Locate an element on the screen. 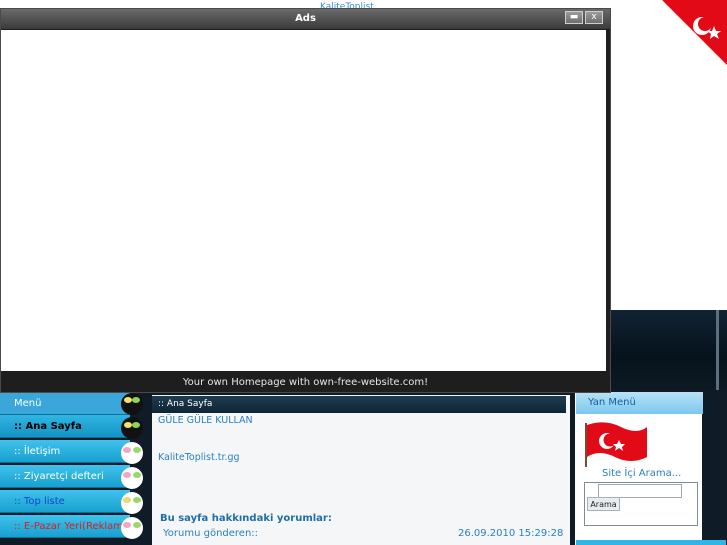 Image resolution: width=727 pixels, height=545 pixels. comment-date: 26.09.2010 15:29:28 is located at coordinates (511, 533).